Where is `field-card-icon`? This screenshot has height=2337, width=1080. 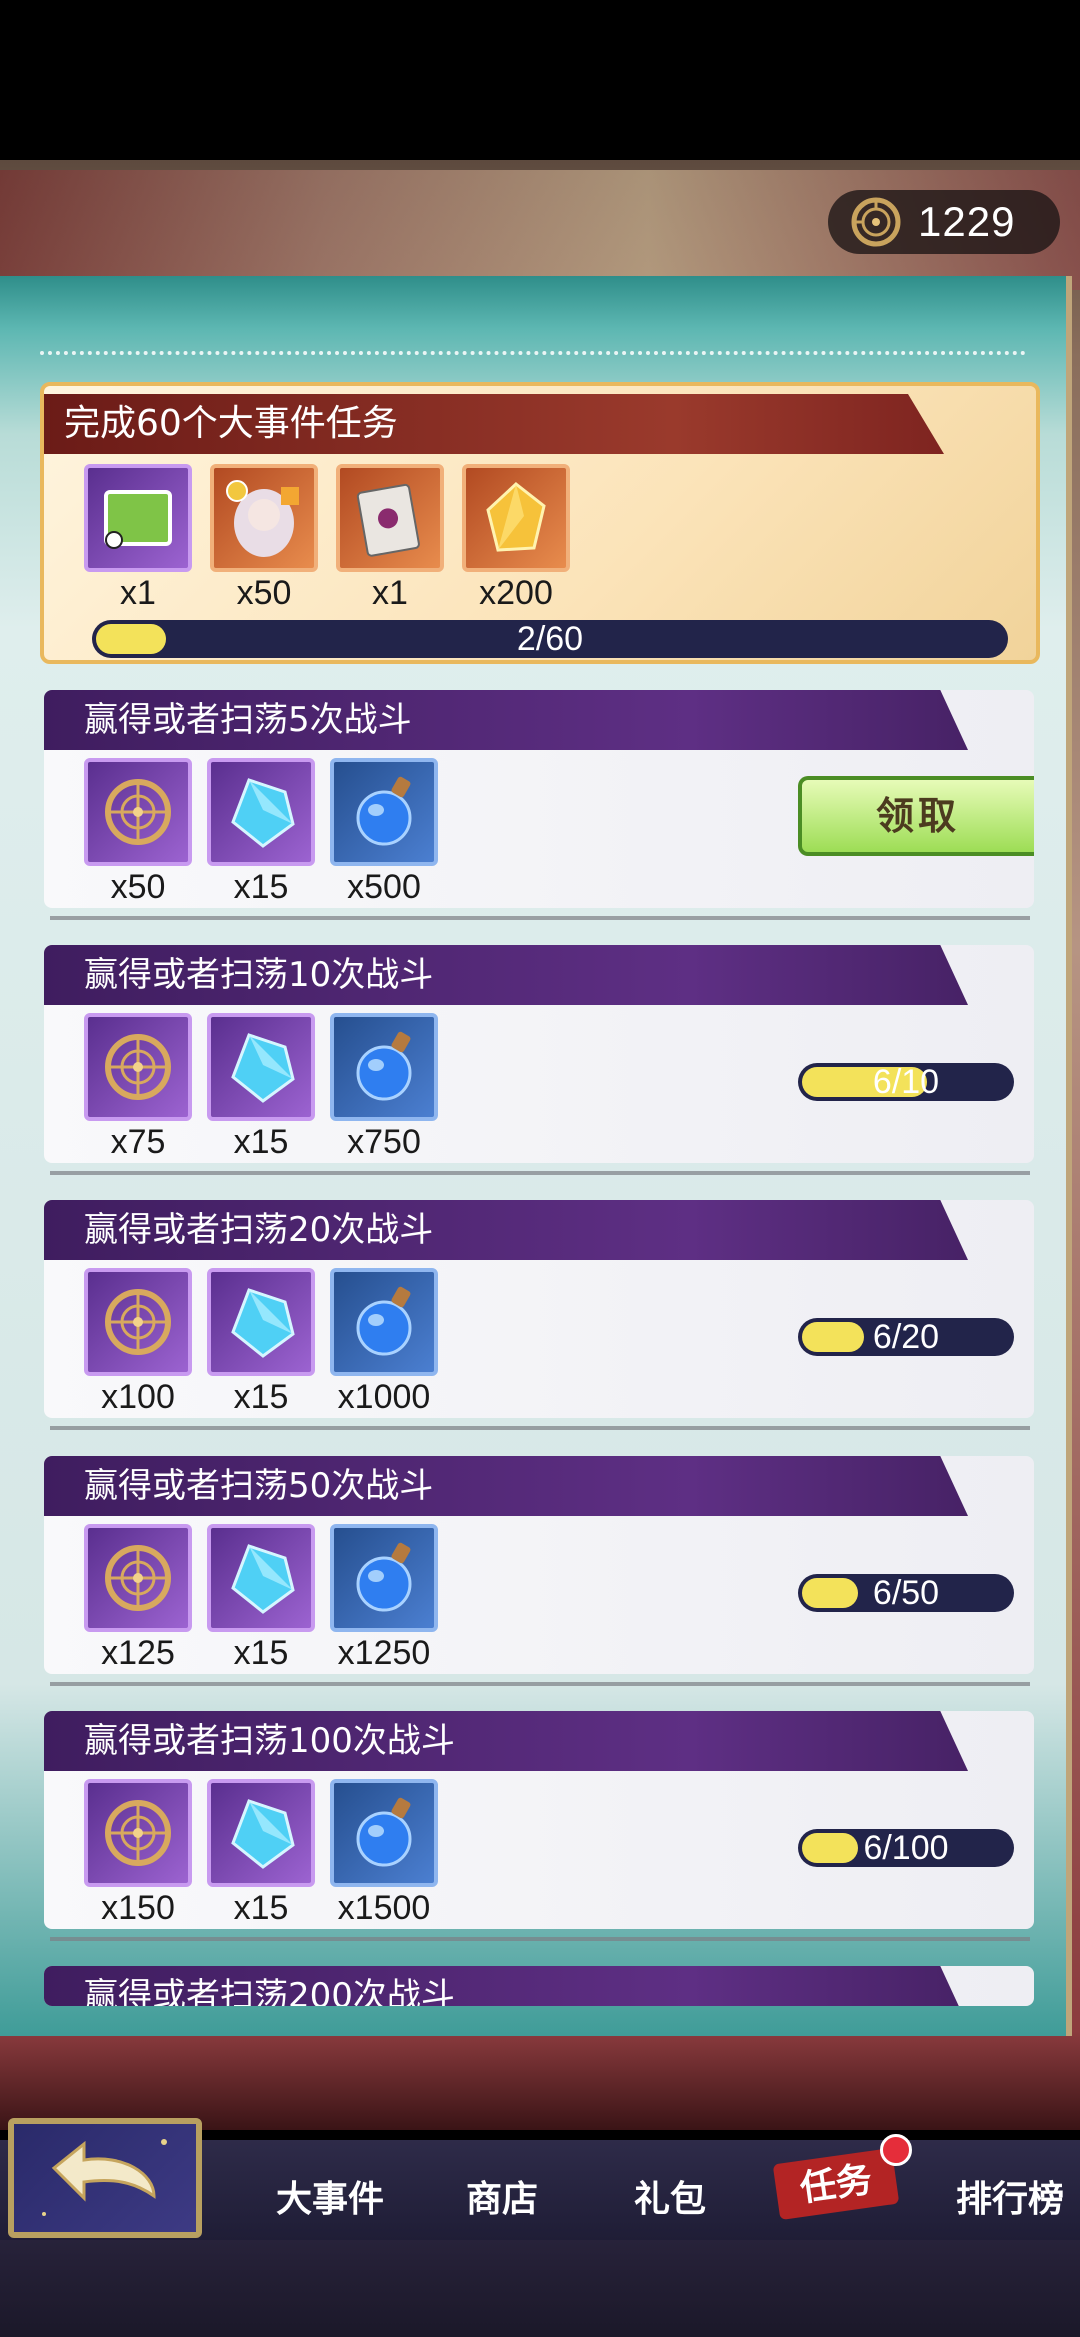 field-card-icon is located at coordinates (138, 518).